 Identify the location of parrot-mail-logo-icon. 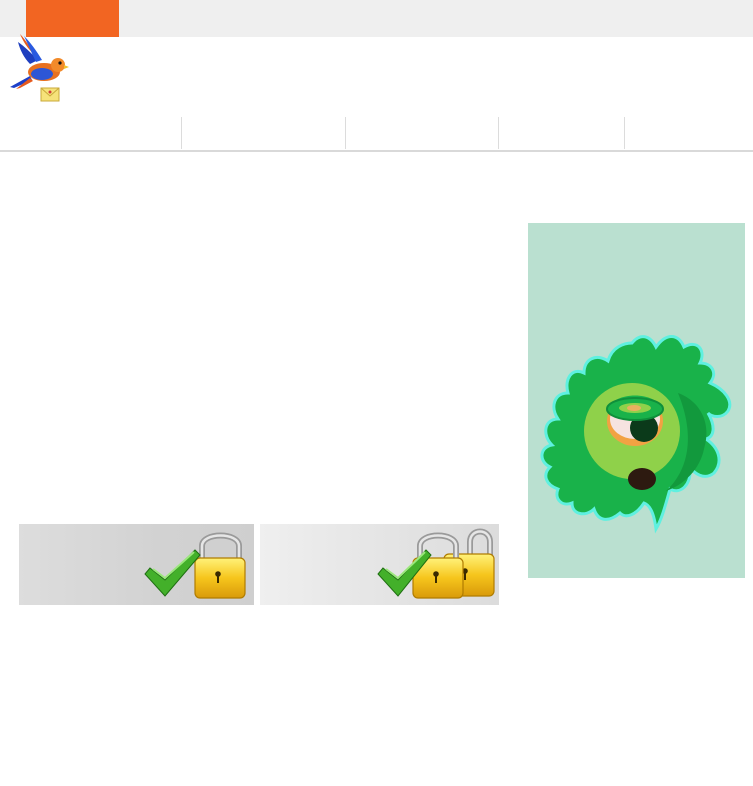
(39, 68).